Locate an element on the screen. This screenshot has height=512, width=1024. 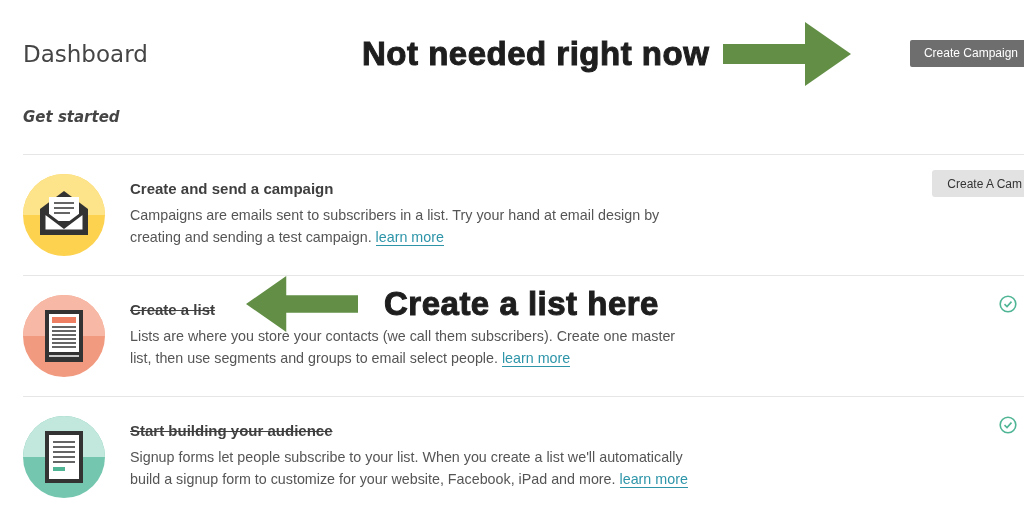
create-campaign-button: Create A Cam is located at coordinates (978, 183).